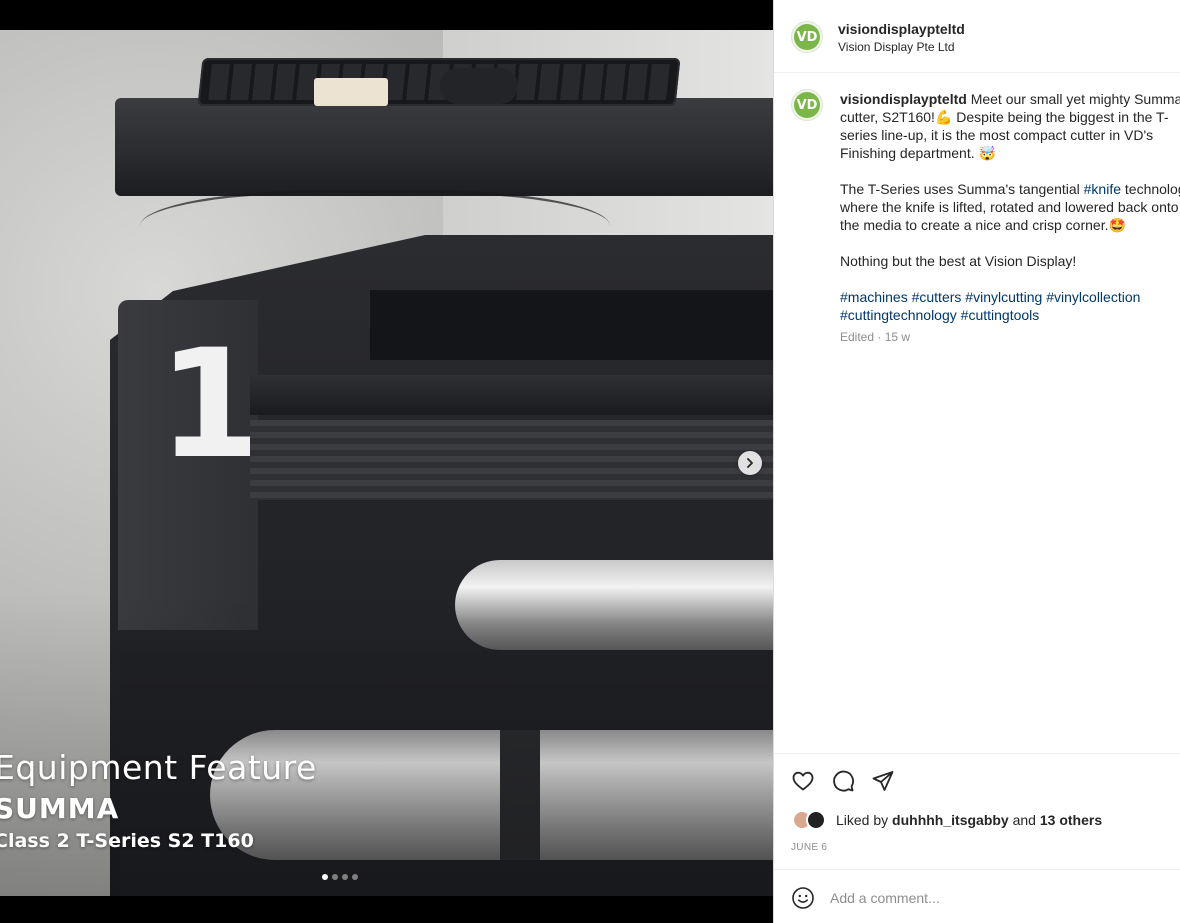 This screenshot has width=1180, height=923. I want to click on likes-summary: Liked by duhhhh_itsgabby and 13 others, so click(947, 820).